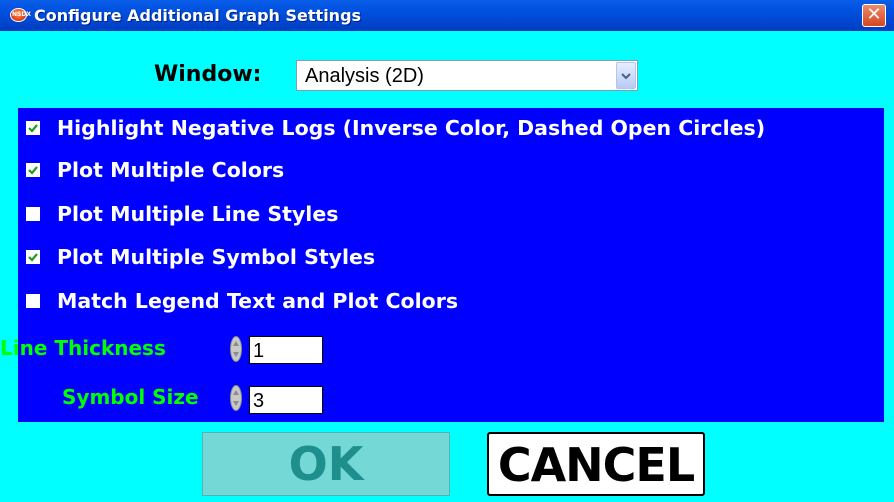 The image size is (894, 502). I want to click on symbol-size-input: 3, so click(286, 400).